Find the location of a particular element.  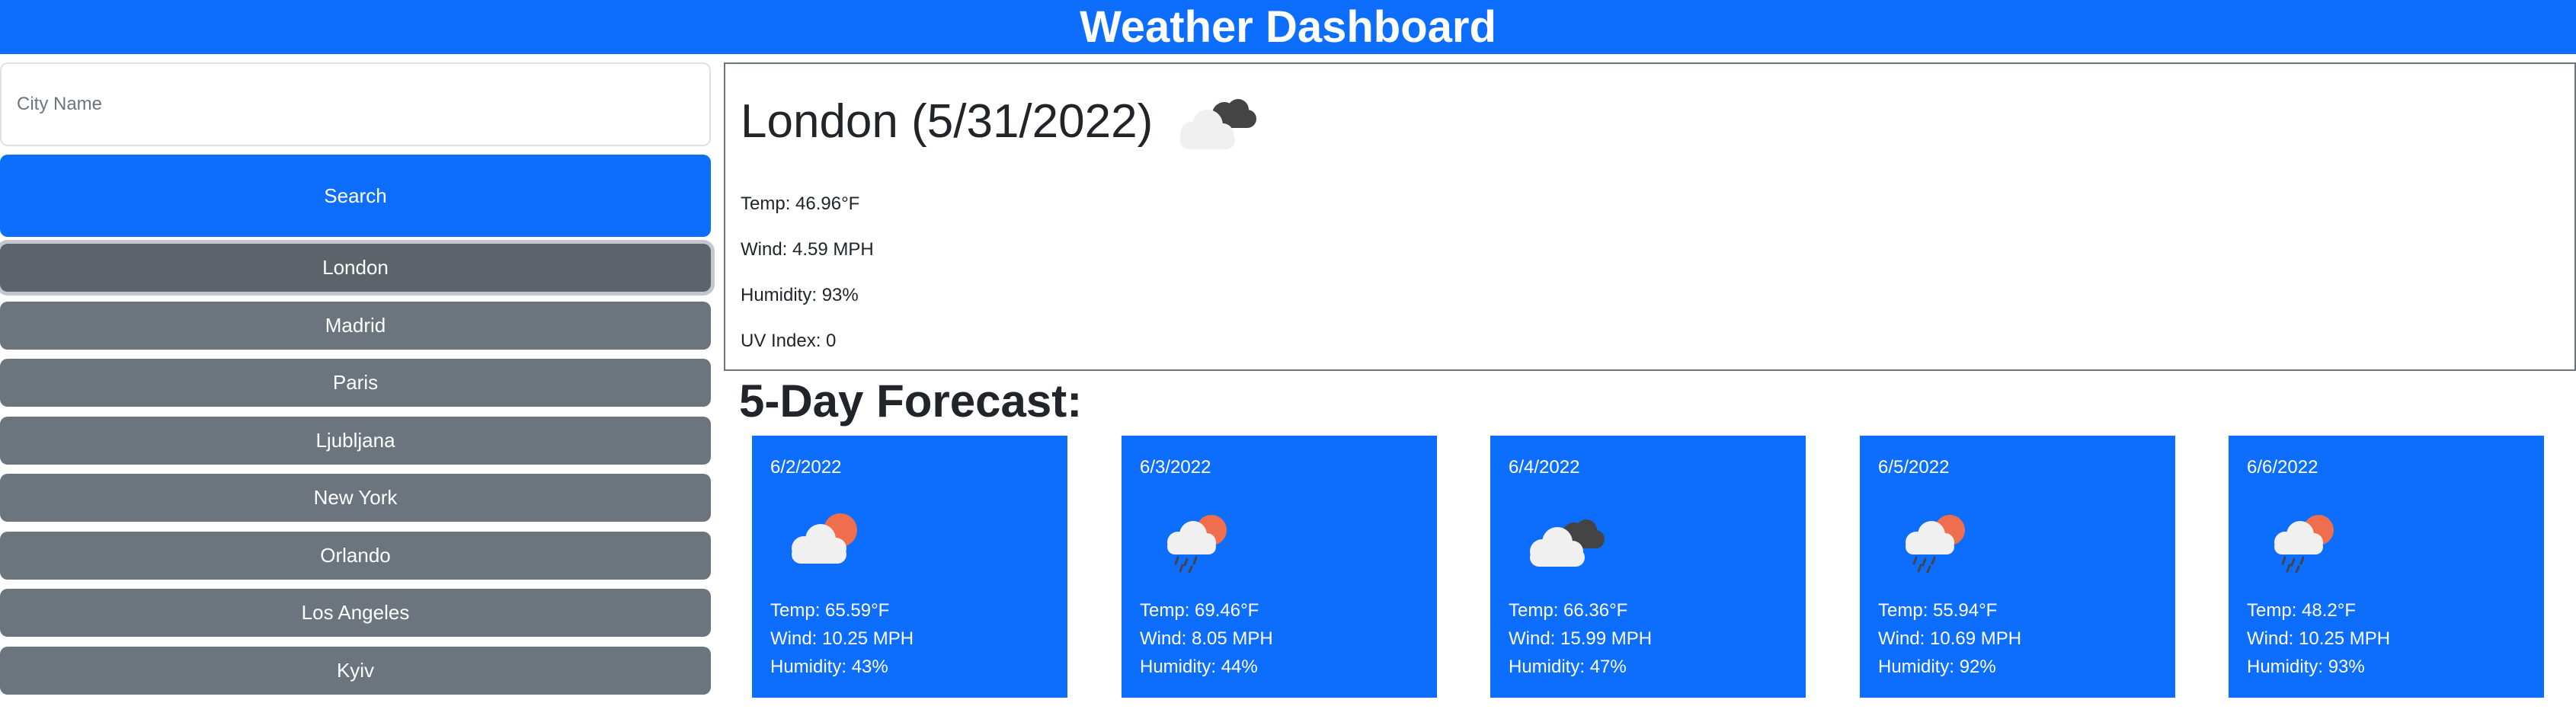

forecast-temp: Temp: 55.94°F is located at coordinates (1938, 610).